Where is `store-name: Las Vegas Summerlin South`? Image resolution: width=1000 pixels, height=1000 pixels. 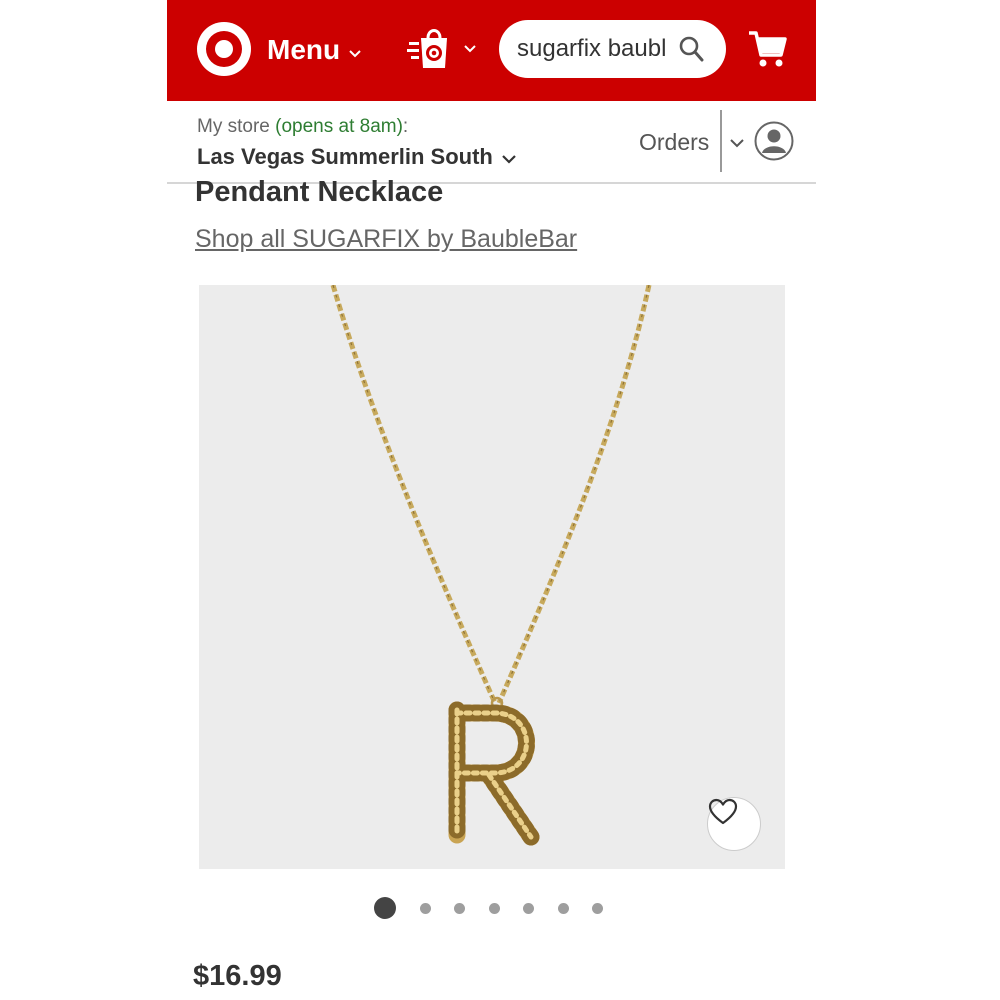
store-name: Las Vegas Summerlin South is located at coordinates (345, 156).